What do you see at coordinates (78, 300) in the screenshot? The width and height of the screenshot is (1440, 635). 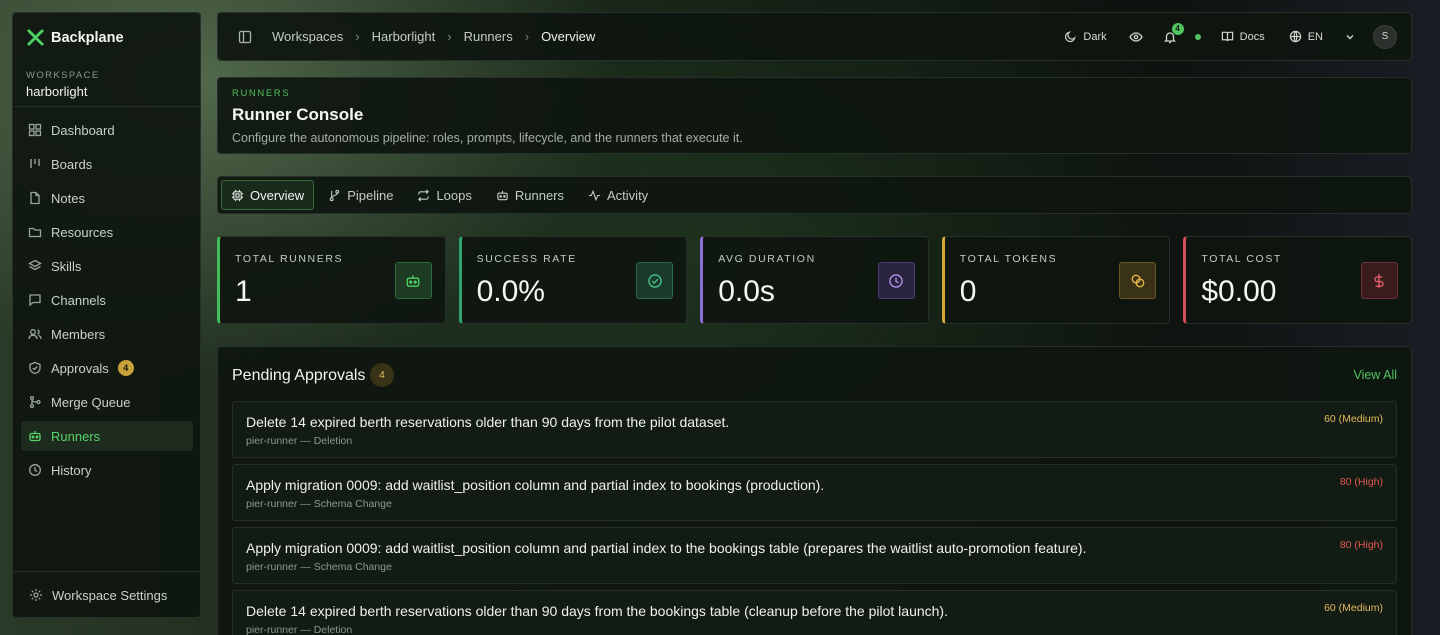 I see `sidebar-item-label: Channels` at bounding box center [78, 300].